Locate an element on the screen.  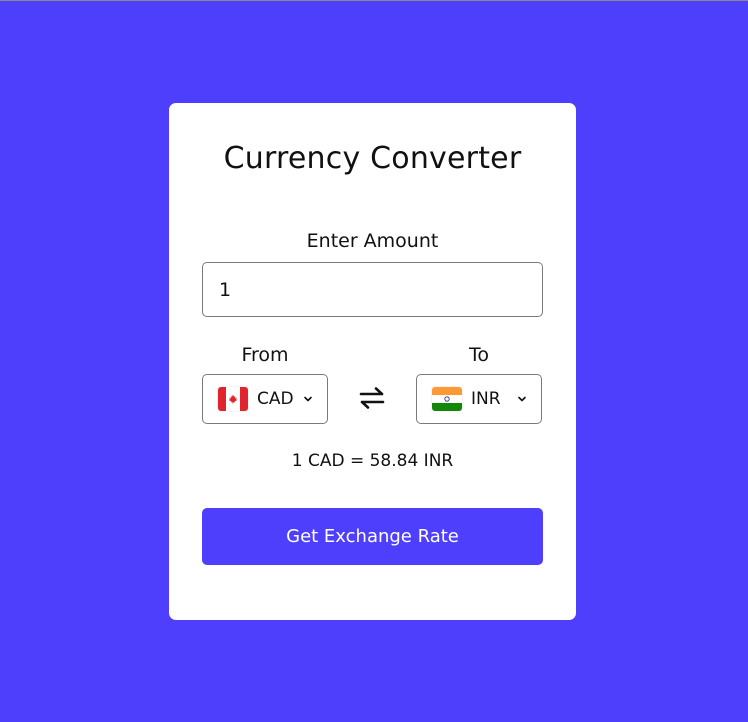
from-currency-code: CAD is located at coordinates (275, 399).